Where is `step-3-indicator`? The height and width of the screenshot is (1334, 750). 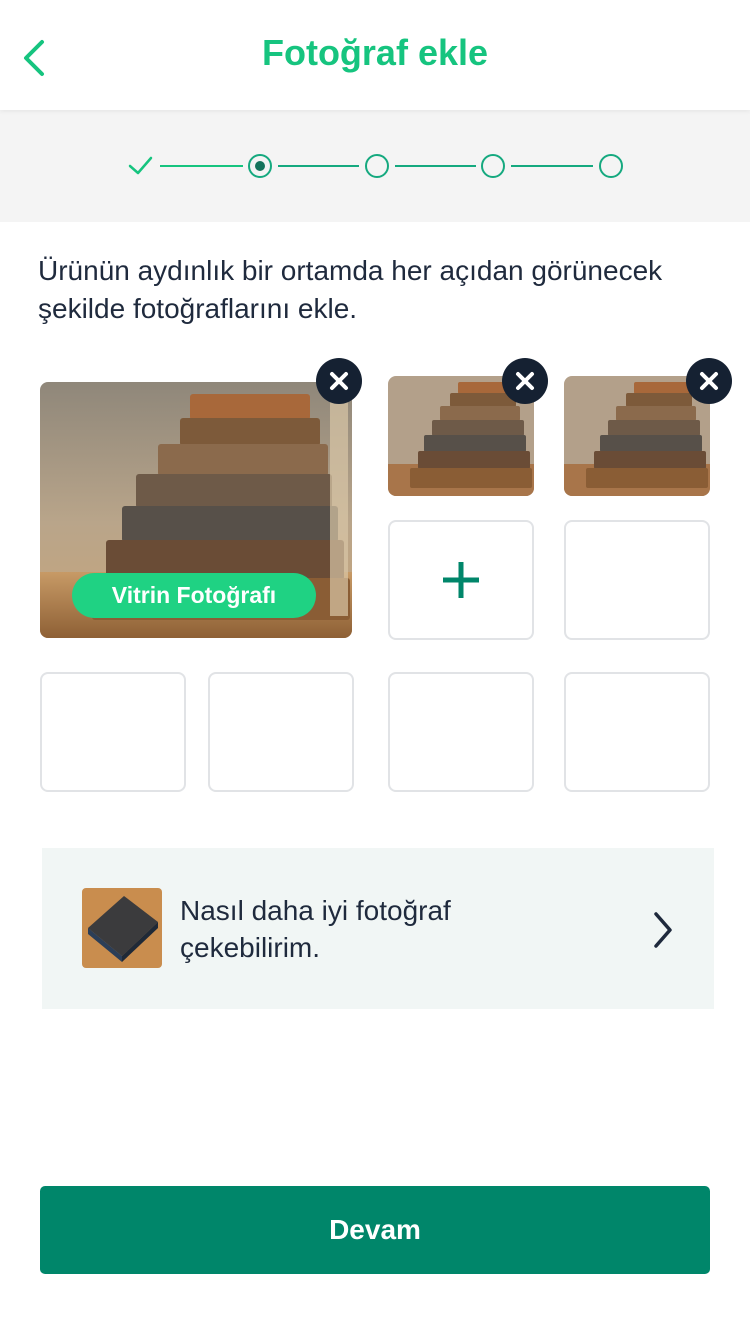 step-3-indicator is located at coordinates (377, 166).